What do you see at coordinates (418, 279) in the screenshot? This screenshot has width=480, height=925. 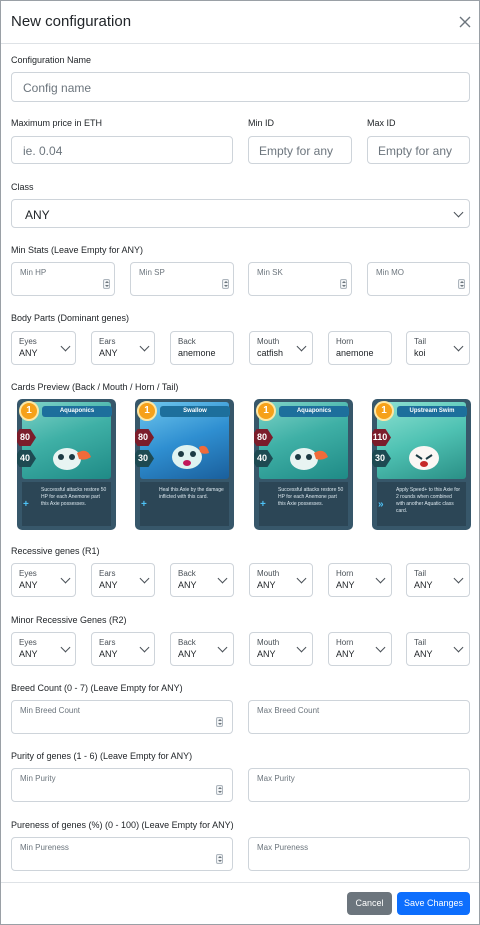 I see `min-mo-input: Min MO` at bounding box center [418, 279].